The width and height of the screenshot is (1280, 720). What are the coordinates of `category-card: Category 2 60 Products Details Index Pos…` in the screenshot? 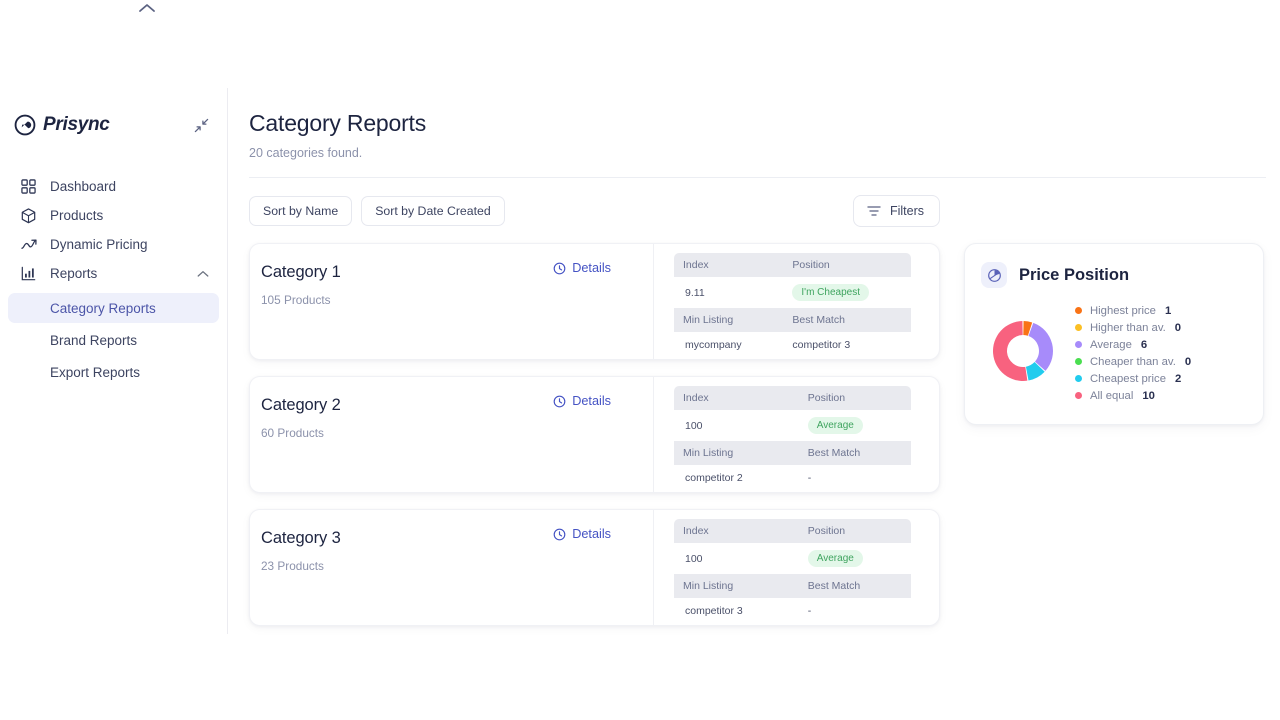 It's located at (594, 434).